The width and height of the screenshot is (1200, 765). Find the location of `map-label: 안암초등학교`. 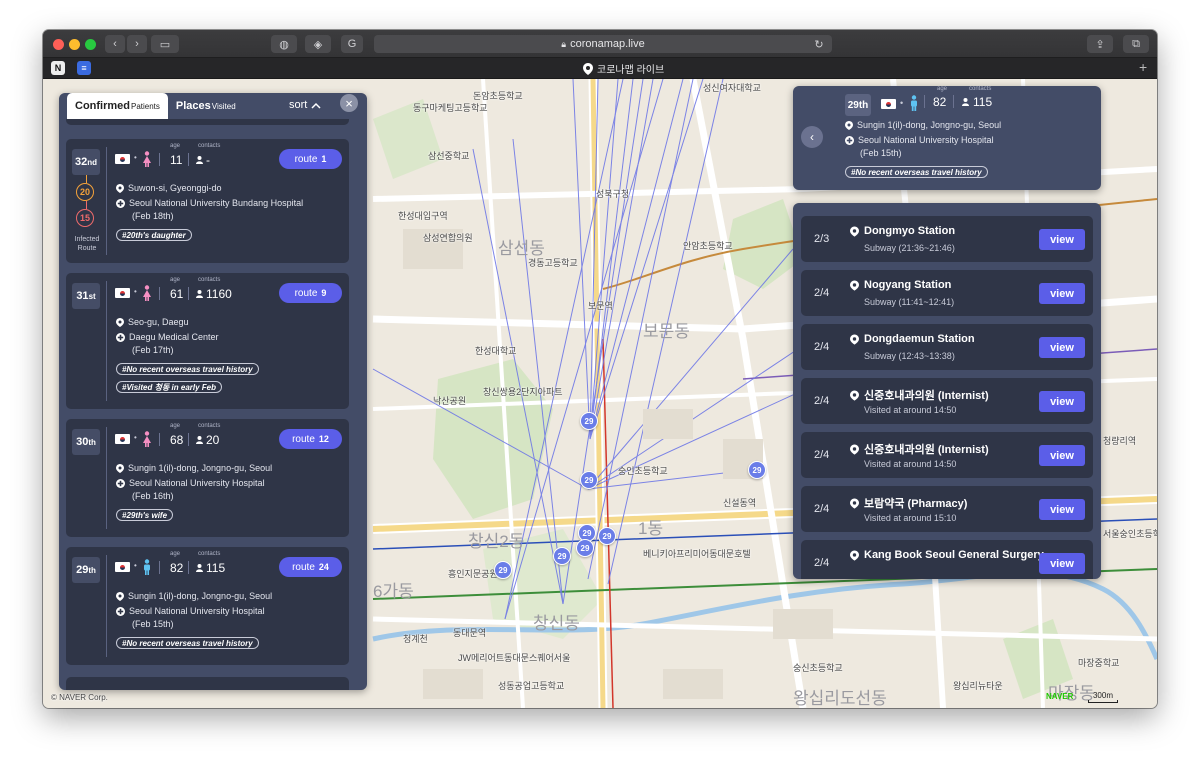

map-label: 안암초등학교 is located at coordinates (708, 246).